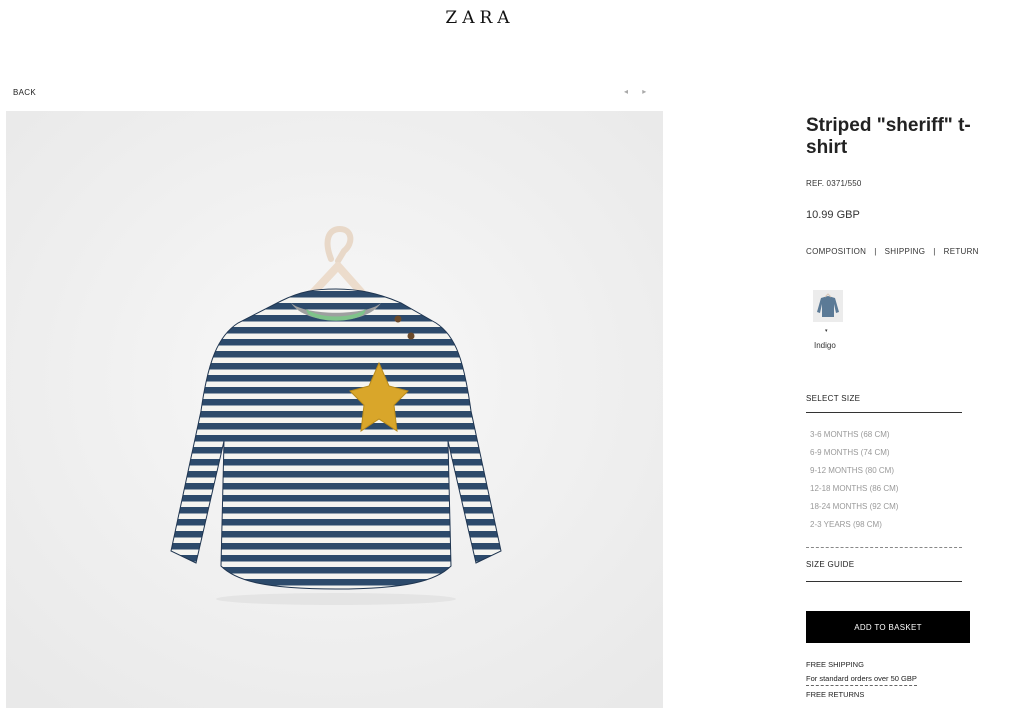  What do you see at coordinates (835, 664) in the screenshot?
I see `free-shipping-label: FREE SHIPPING` at bounding box center [835, 664].